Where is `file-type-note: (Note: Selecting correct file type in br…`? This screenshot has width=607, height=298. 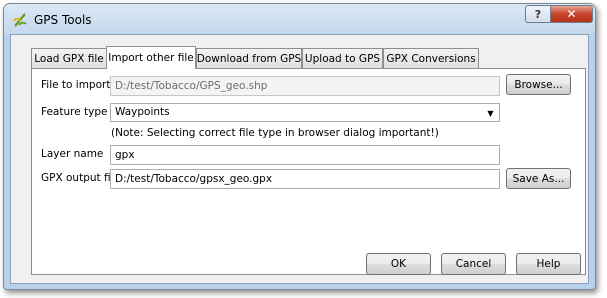 file-type-note: (Note: Selecting correct file type in br… is located at coordinates (275, 133).